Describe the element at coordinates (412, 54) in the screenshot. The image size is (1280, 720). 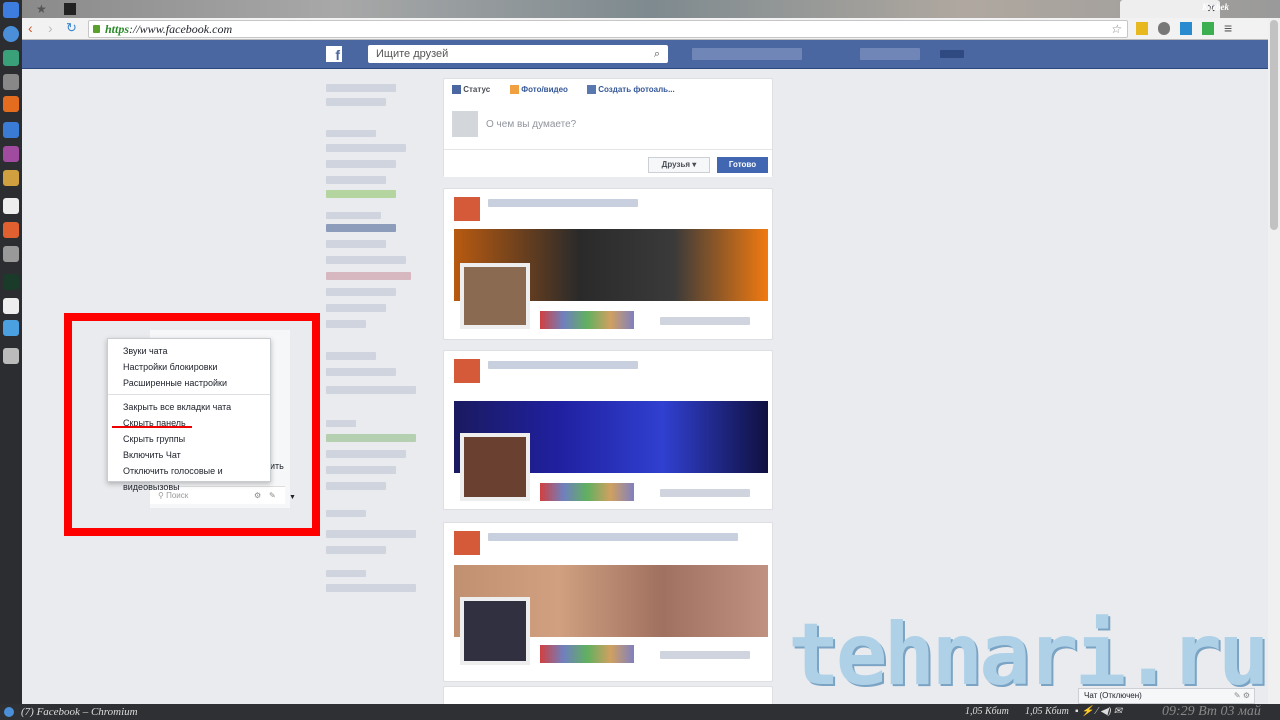
I see `search-placeholder: Ищите друзей` at that location.